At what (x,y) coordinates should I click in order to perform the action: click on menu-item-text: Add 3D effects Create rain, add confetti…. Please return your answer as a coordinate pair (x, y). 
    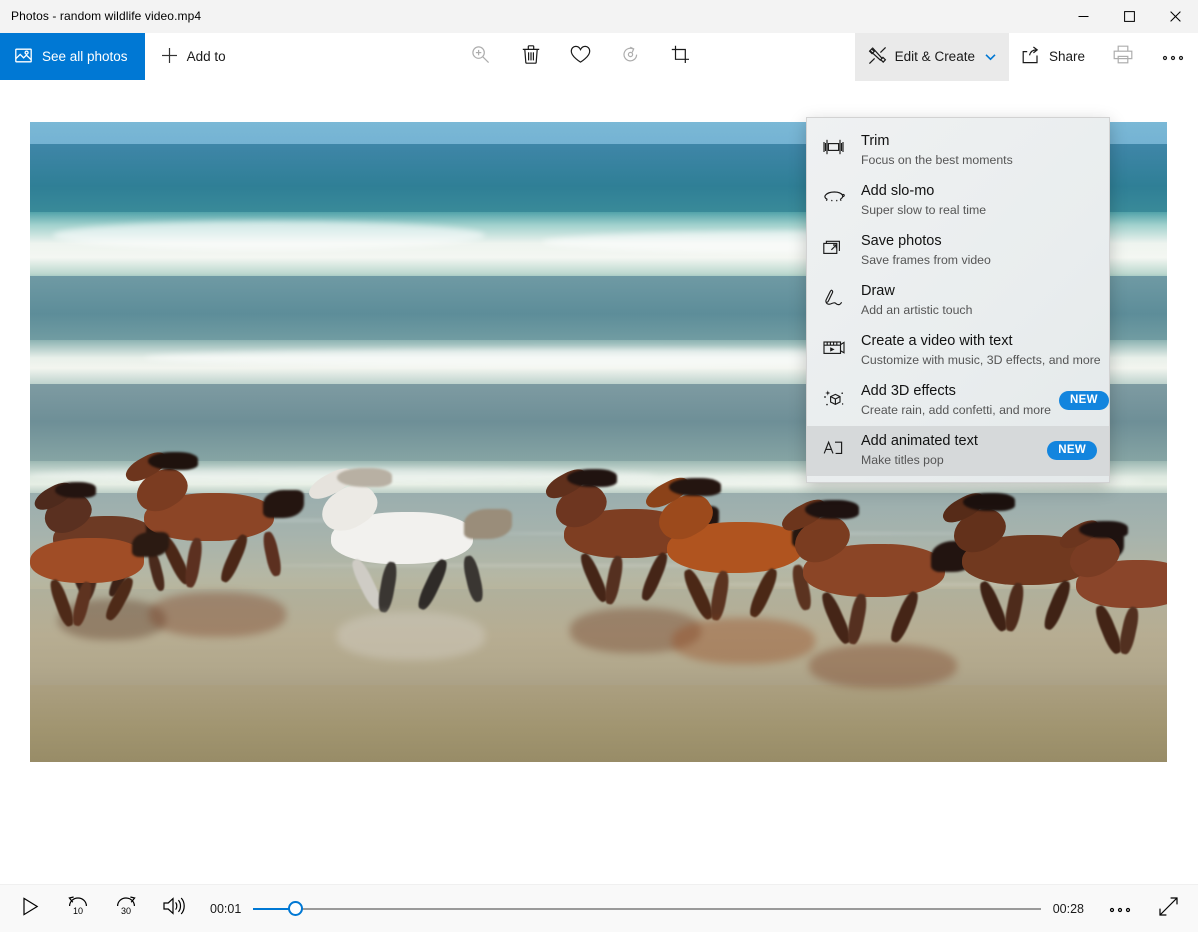
    Looking at the image, I should click on (952, 400).